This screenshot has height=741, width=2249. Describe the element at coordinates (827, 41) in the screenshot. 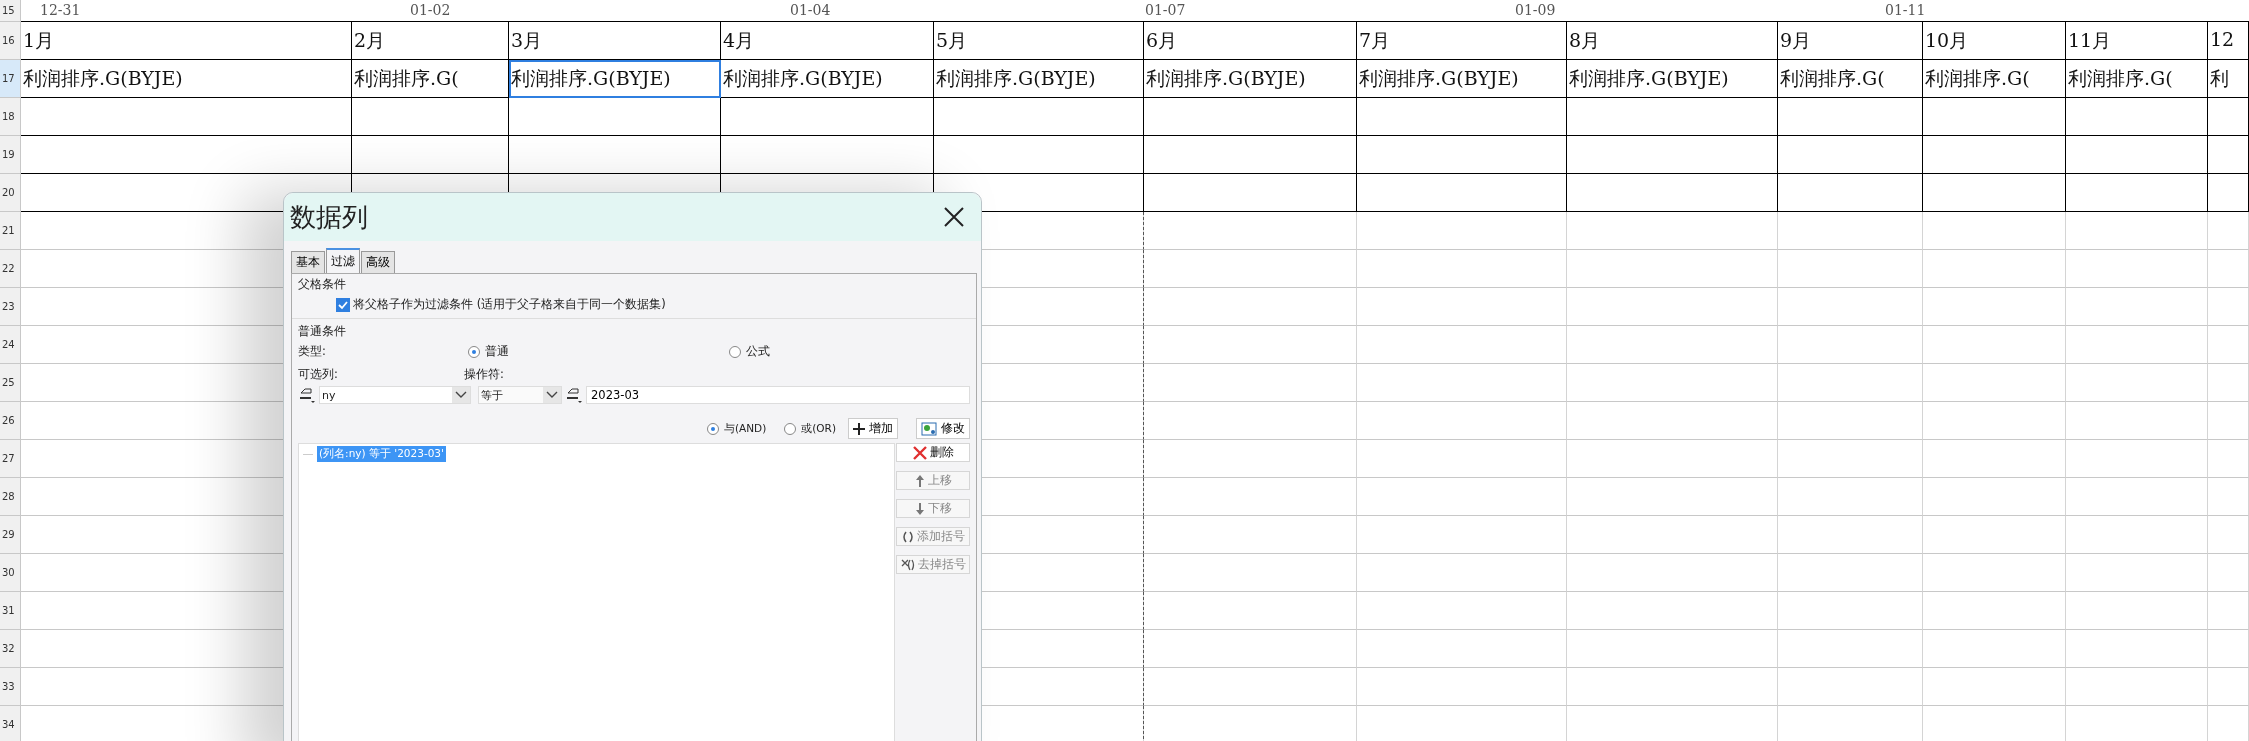

I see `table-cell: 4月` at that location.